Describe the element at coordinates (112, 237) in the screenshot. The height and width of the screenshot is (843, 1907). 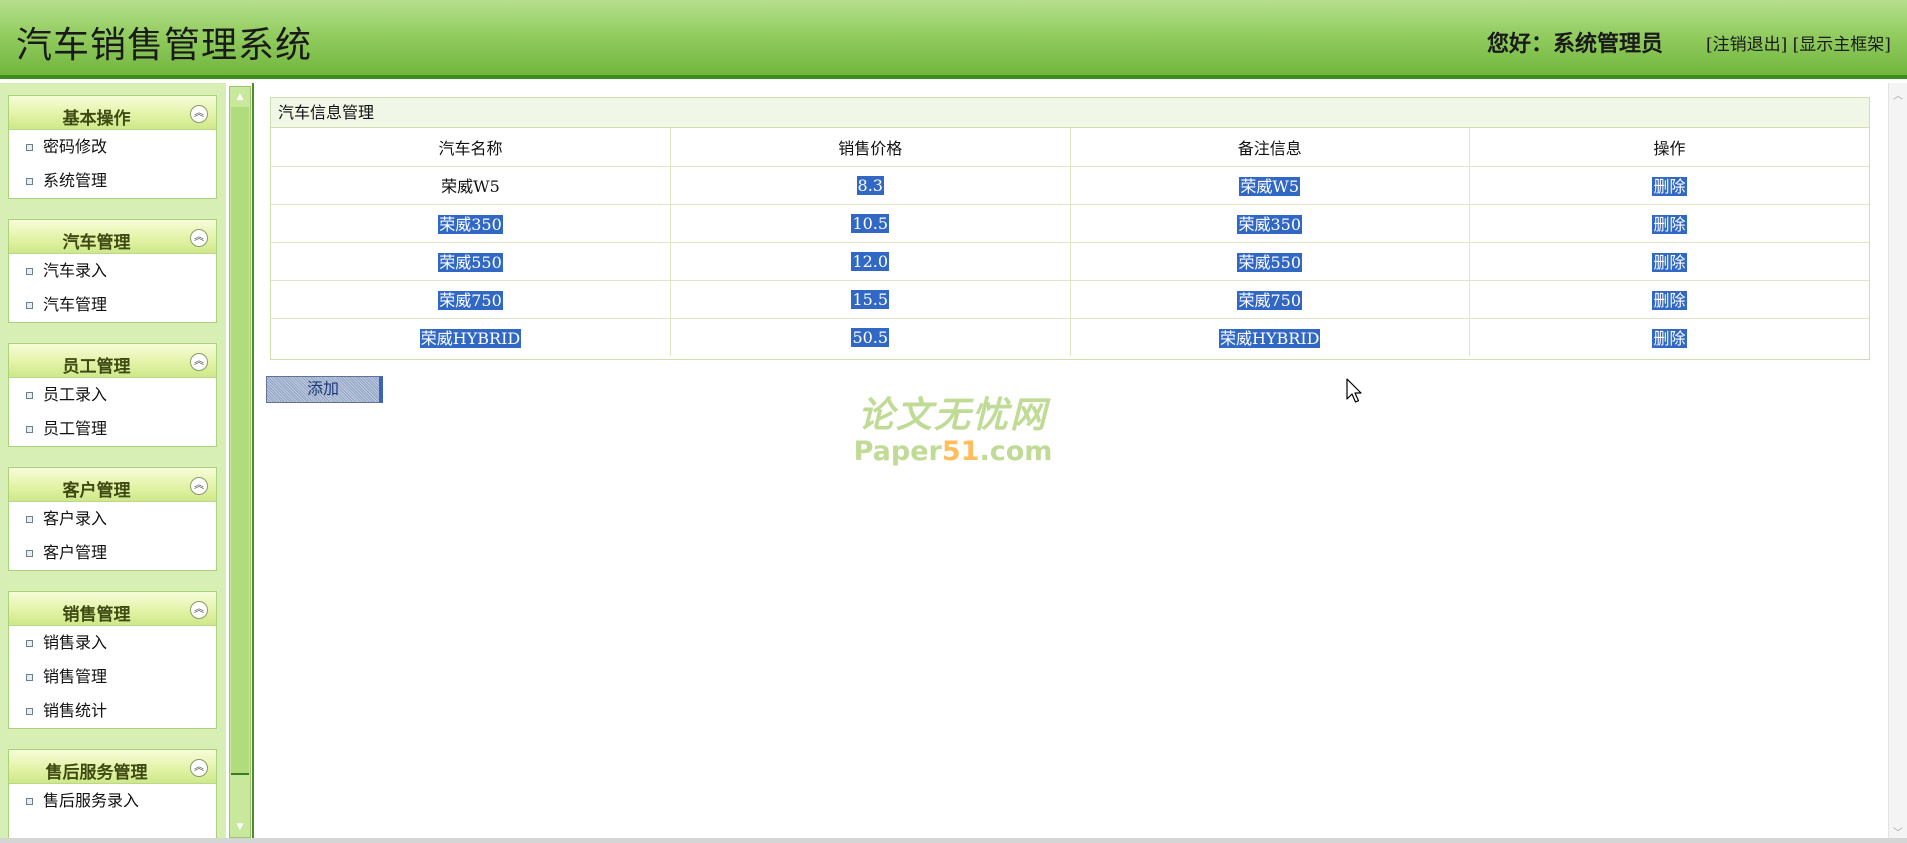
I see `menu-group-header: 汽车管理 ︽` at that location.